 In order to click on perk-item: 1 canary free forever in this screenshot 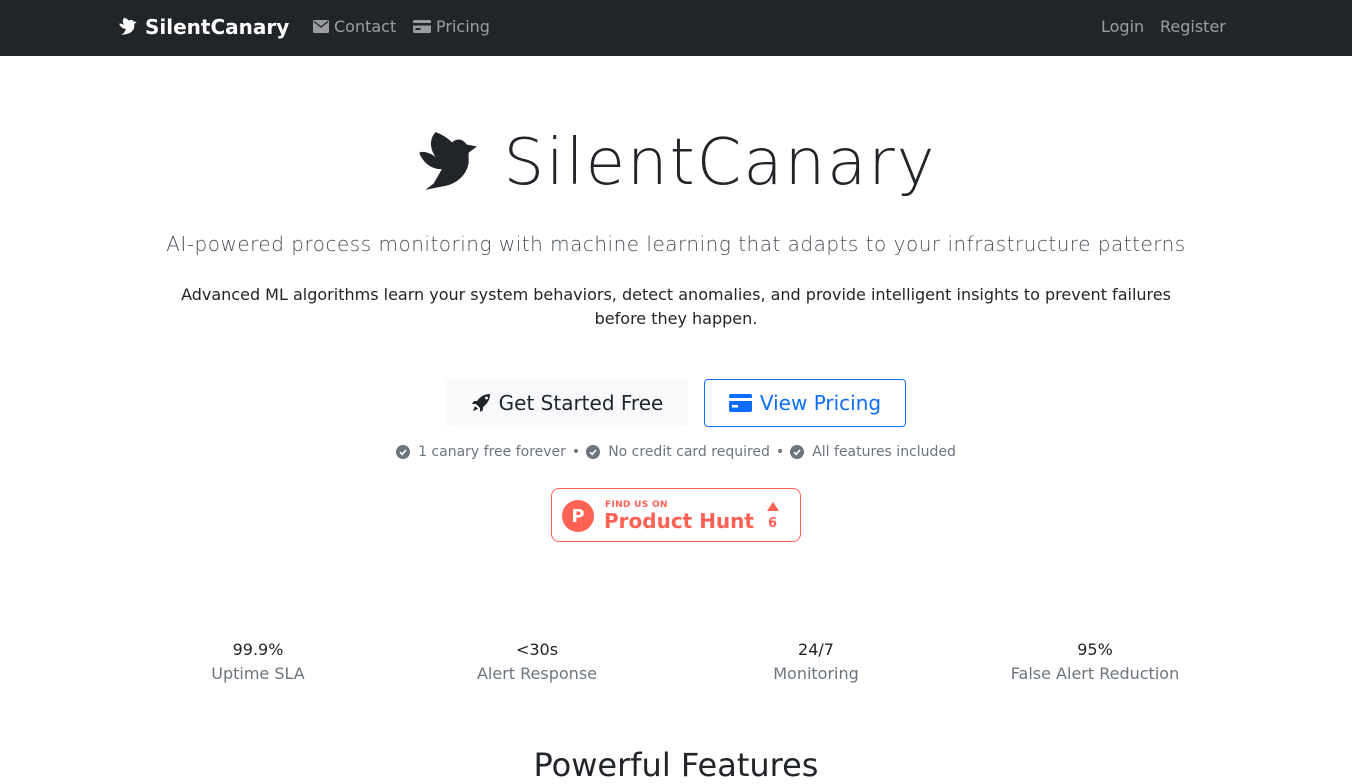, I will do `click(481, 452)`.